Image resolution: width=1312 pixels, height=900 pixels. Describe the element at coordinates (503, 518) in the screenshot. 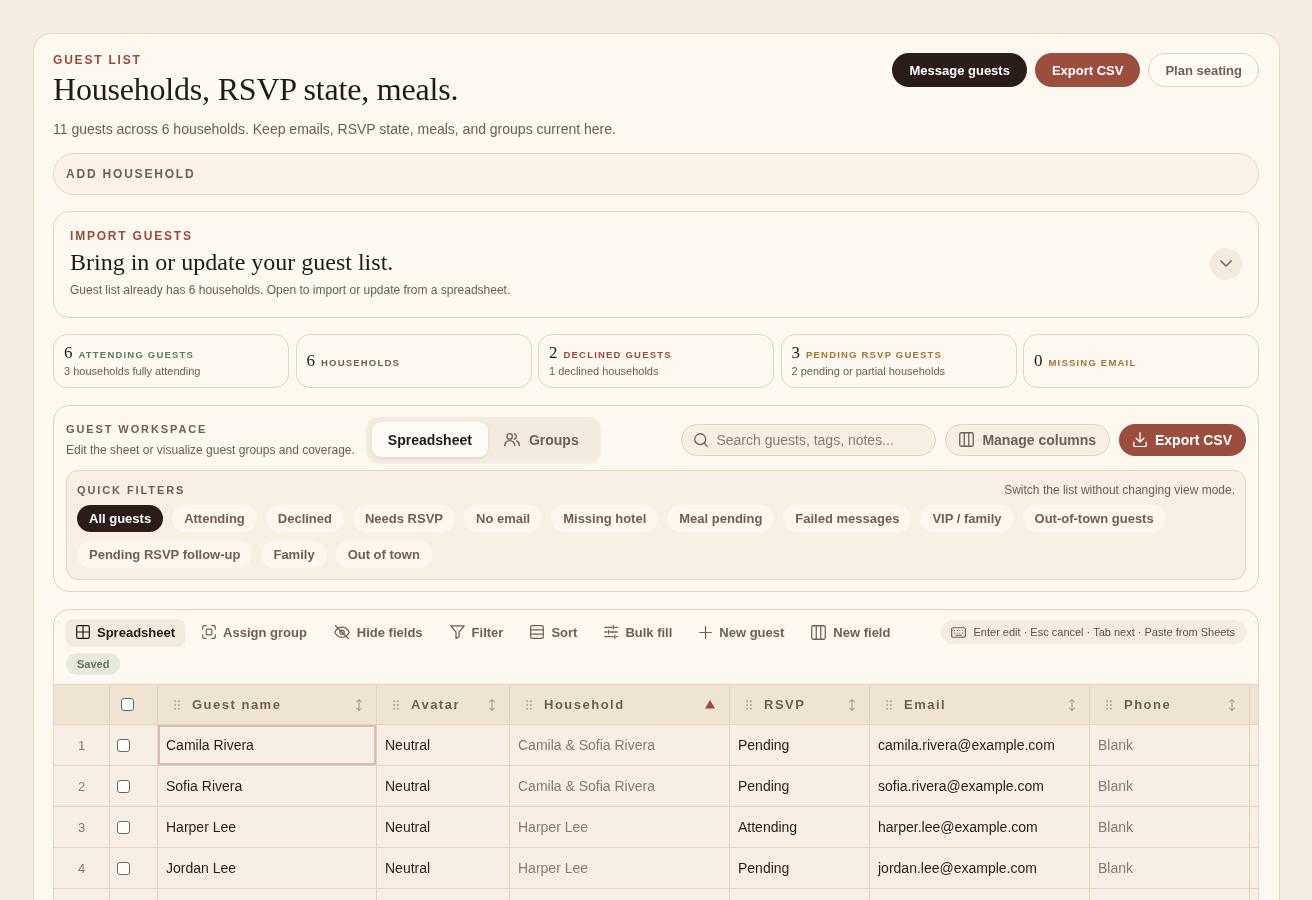

I see `filter-chip: No email` at that location.